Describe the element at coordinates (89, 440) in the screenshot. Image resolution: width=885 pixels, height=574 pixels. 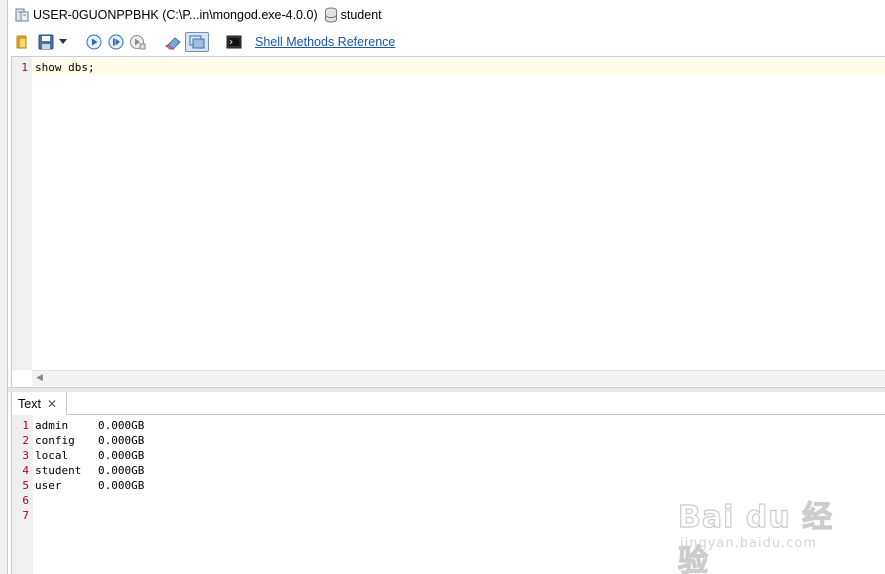
I see `output-row: config 0.000GB` at that location.